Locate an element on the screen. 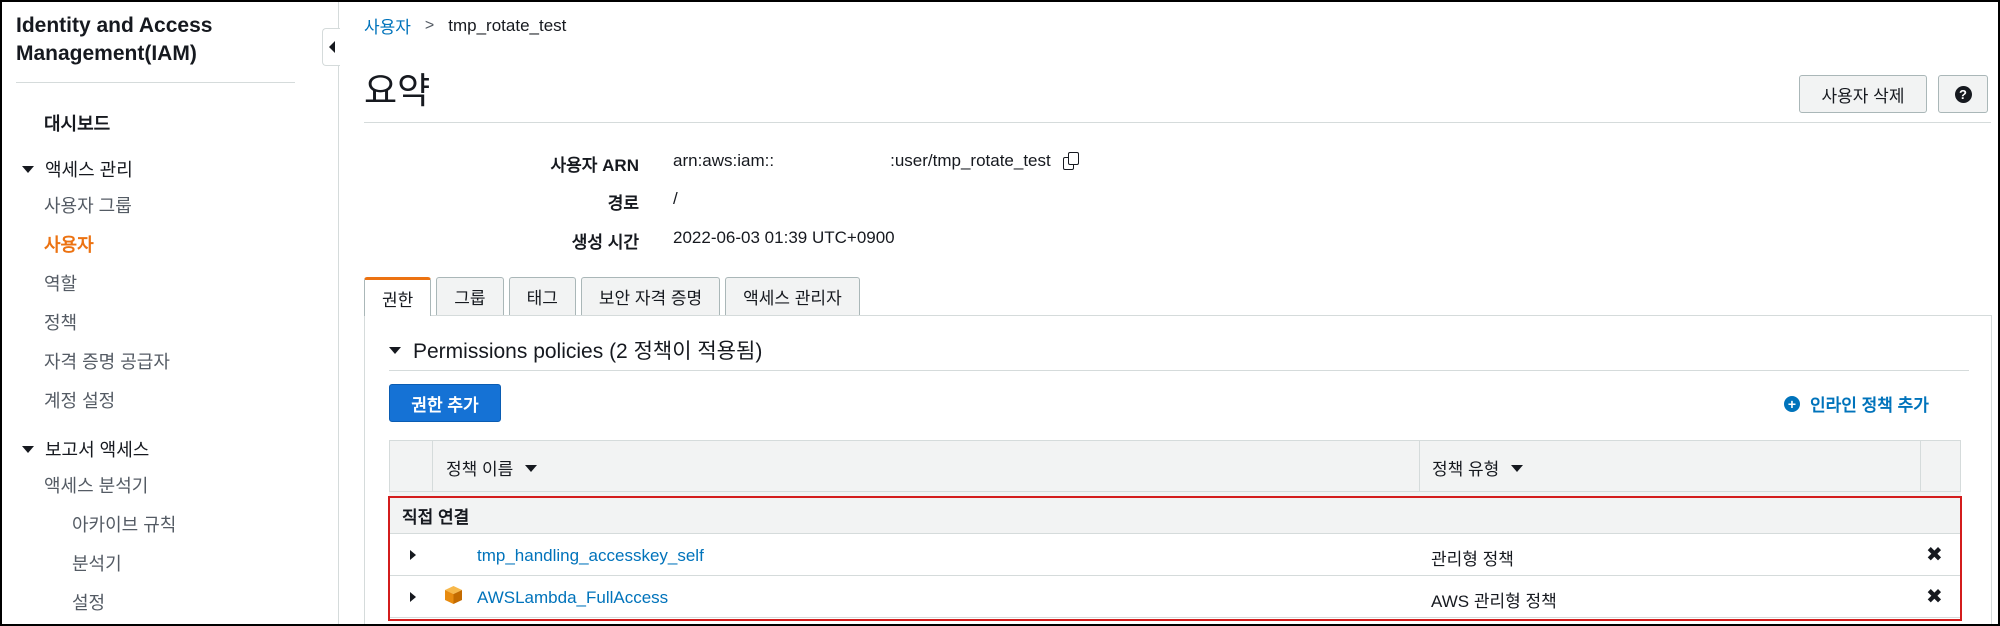  page-title: 요약 is located at coordinates (397, 90).